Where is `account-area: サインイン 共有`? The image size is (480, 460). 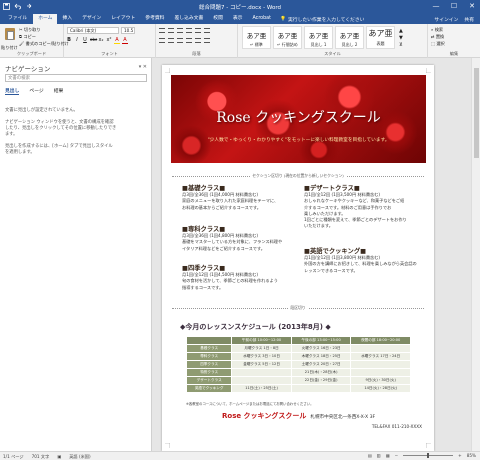 account-area: サインイン 共有 is located at coordinates (457, 19).